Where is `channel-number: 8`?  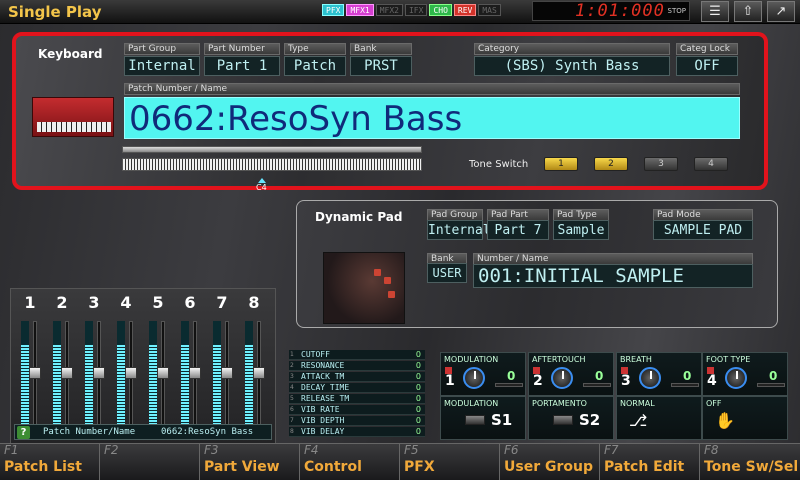 channel-number: 8 is located at coordinates (254, 302).